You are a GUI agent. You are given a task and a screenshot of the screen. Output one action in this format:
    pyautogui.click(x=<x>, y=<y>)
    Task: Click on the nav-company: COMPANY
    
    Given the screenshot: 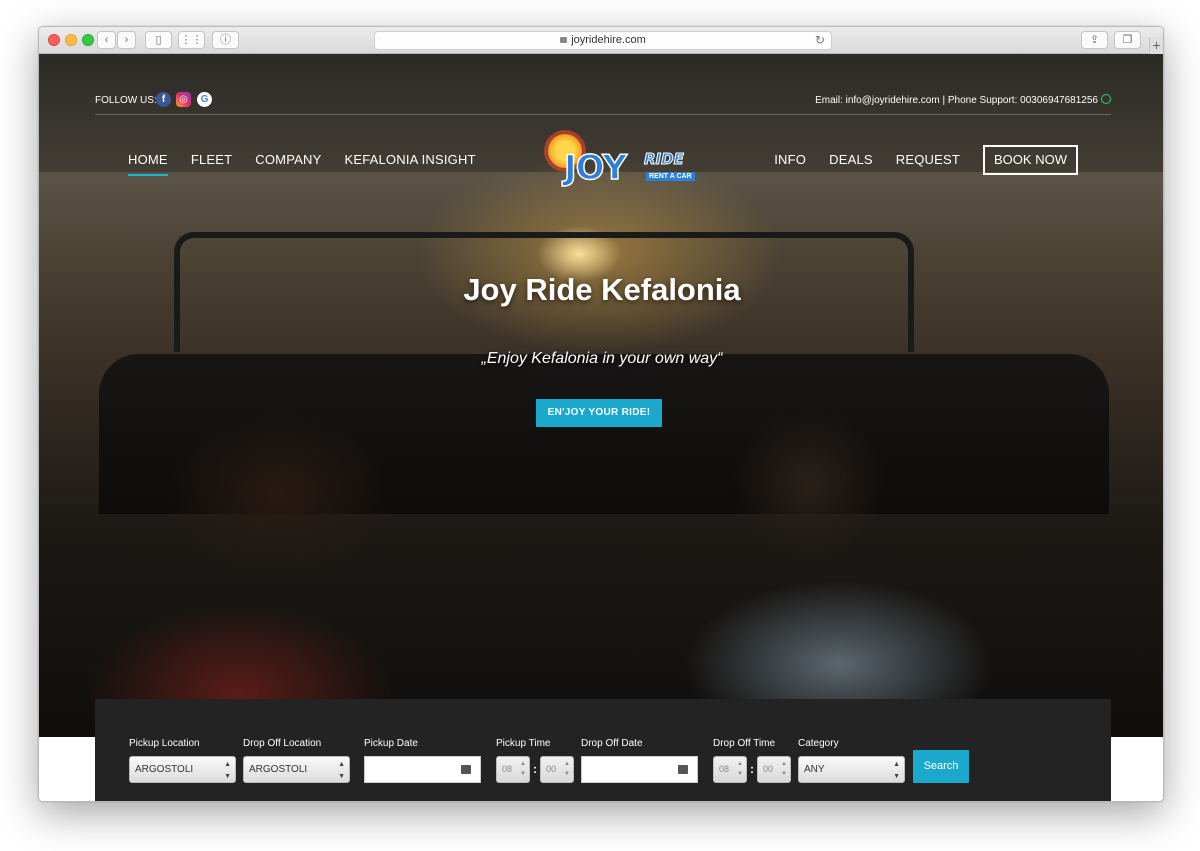 What is the action you would take?
    pyautogui.click(x=288, y=159)
    